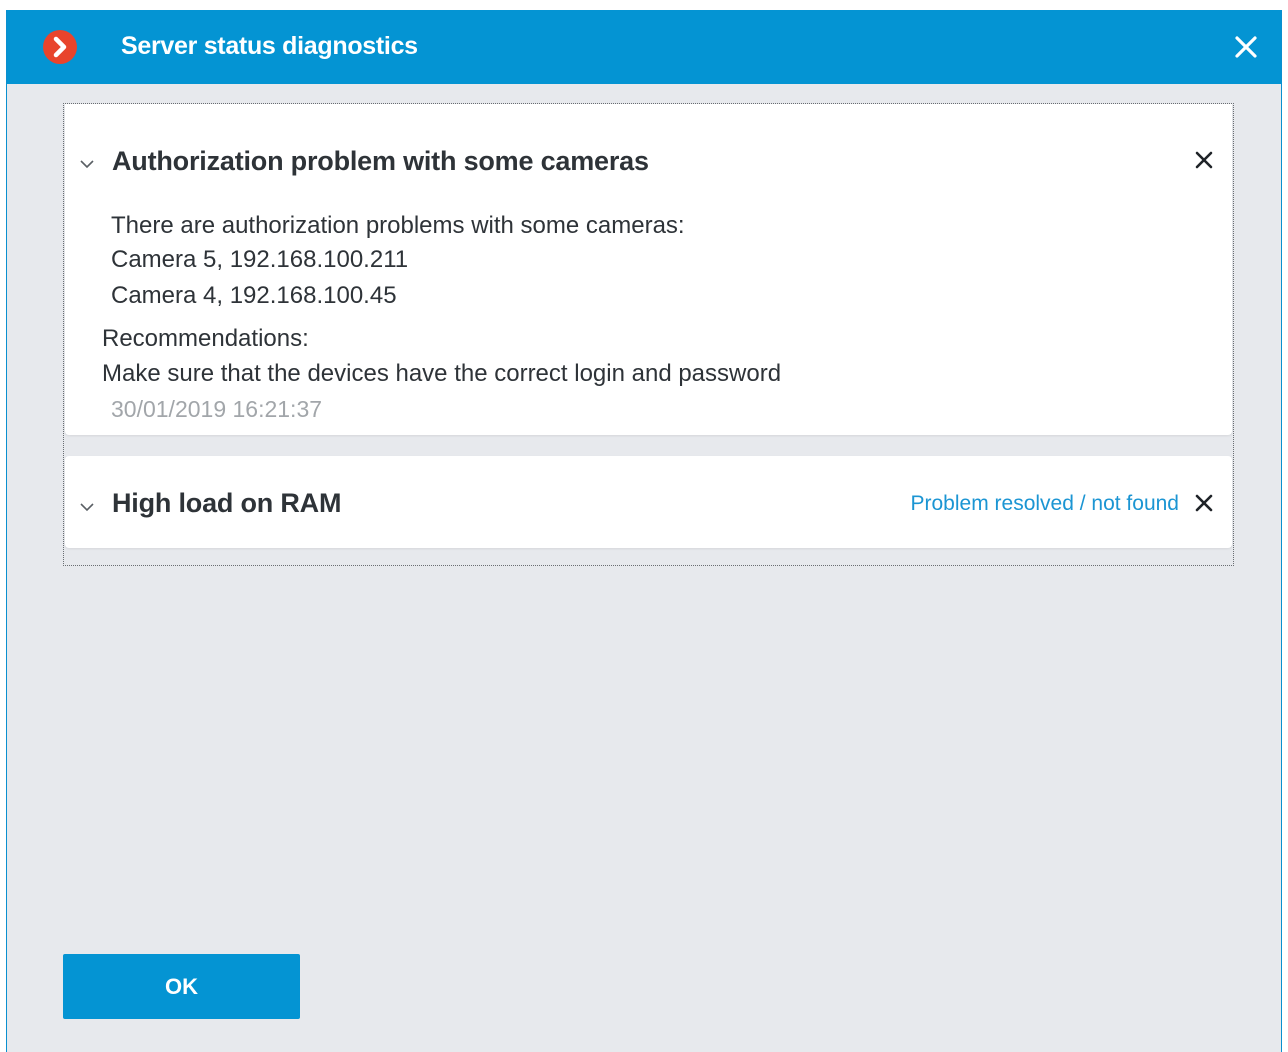 This screenshot has width=1288, height=1052. I want to click on camera-list-item: Camera 4, 192.168.100.45, so click(254, 295).